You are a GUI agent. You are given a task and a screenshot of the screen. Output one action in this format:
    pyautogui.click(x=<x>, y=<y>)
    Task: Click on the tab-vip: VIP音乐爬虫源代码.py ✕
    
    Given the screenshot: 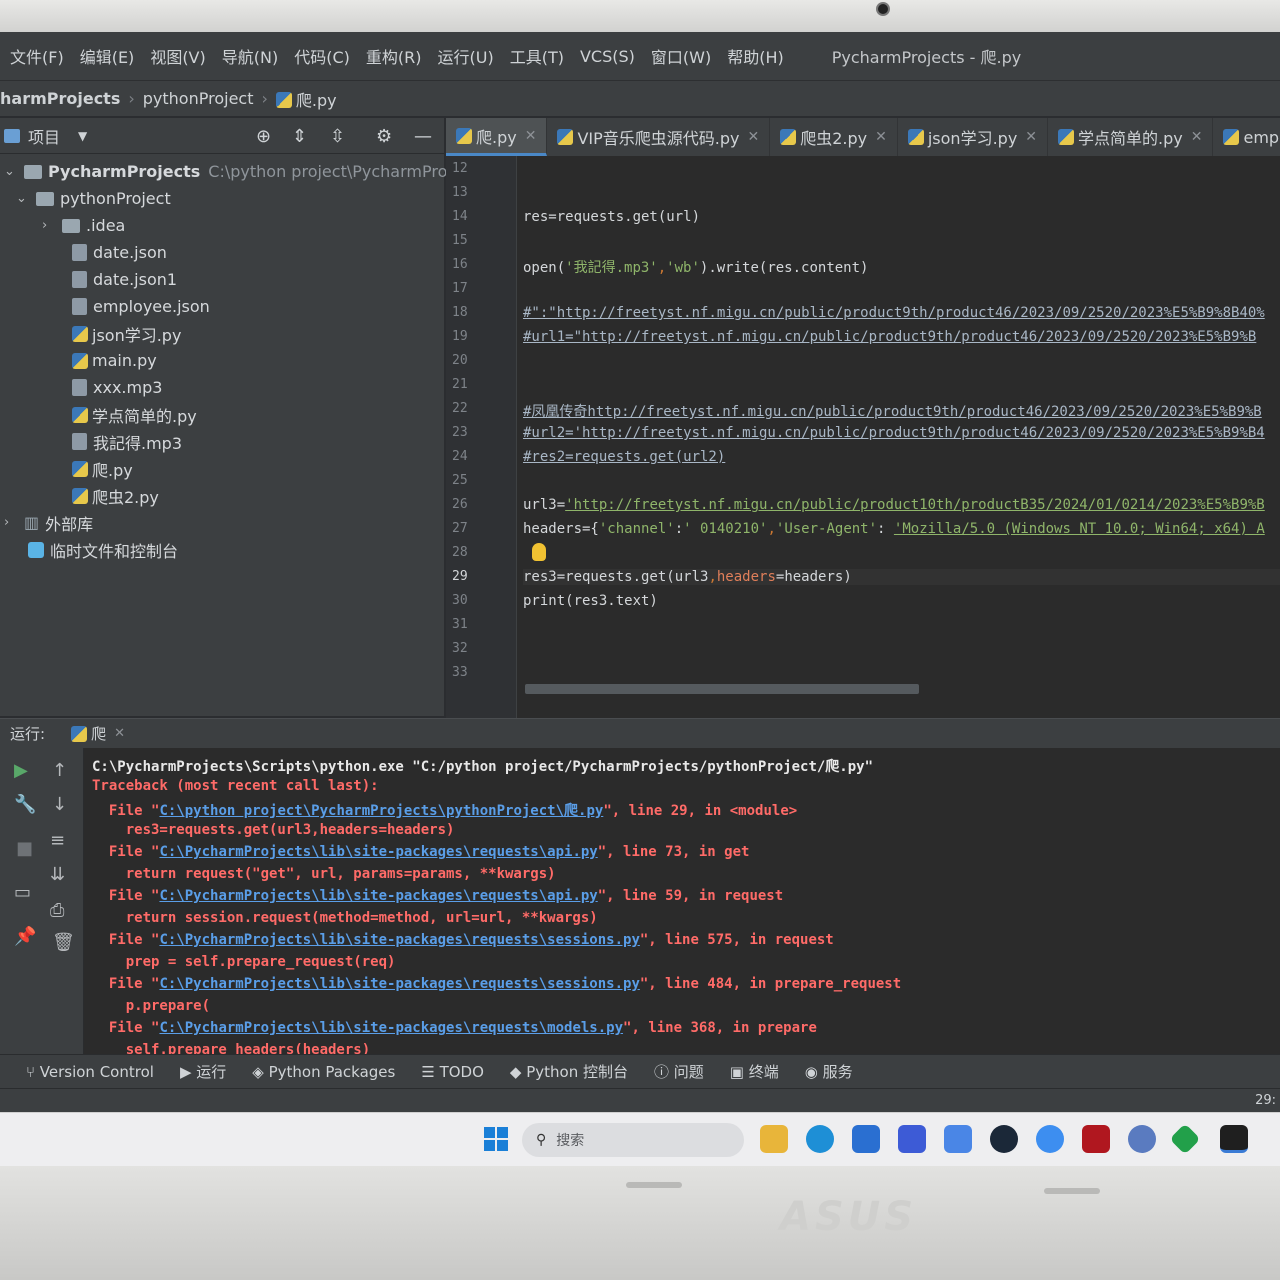 What is the action you would take?
    pyautogui.click(x=659, y=137)
    